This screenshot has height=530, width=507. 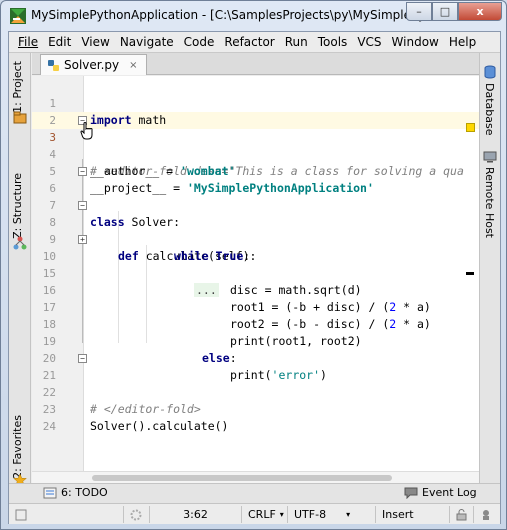 I want to click on code-line: 20 print('error'), so click(x=255, y=357).